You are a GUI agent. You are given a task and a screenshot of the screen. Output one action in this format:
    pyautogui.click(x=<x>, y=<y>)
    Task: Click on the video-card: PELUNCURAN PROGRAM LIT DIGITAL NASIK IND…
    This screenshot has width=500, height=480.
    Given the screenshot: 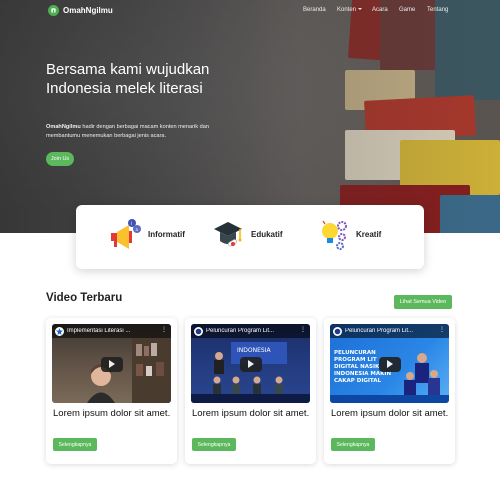 What is the action you would take?
    pyautogui.click(x=389, y=391)
    